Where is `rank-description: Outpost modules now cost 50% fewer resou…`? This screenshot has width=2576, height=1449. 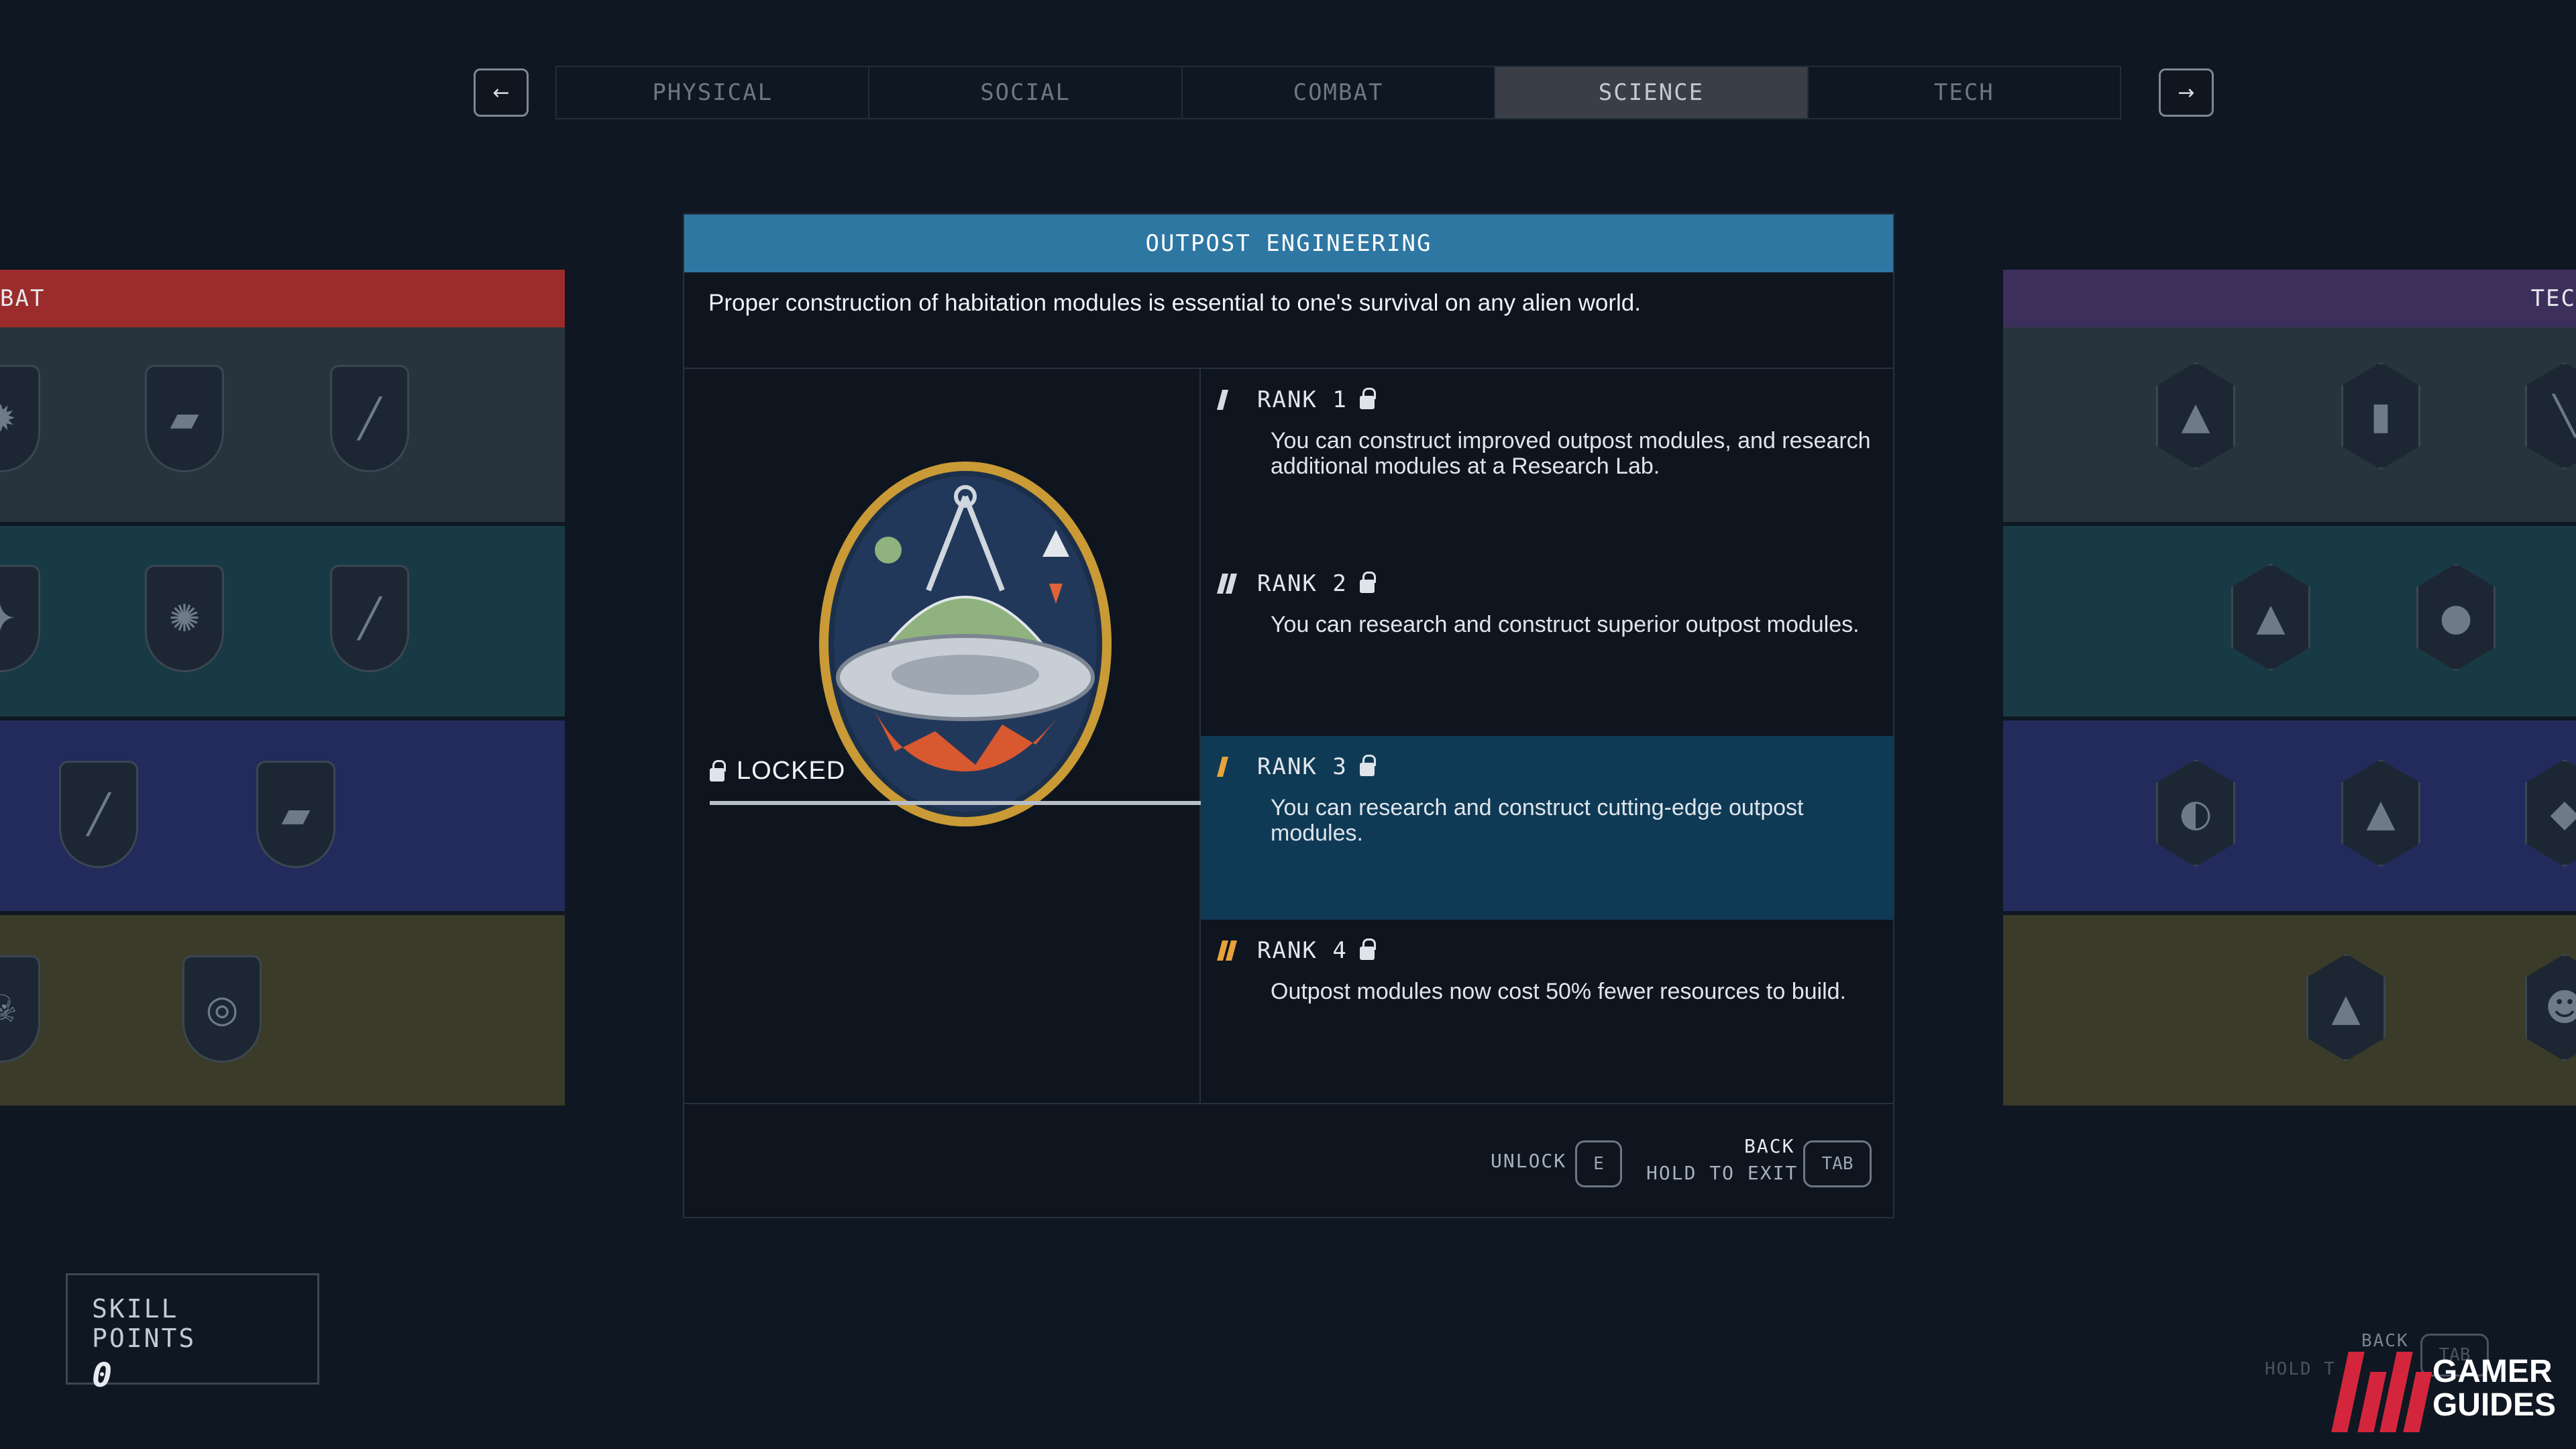
rank-description: Outpost modules now cost 50% fewer resou… is located at coordinates (1558, 991).